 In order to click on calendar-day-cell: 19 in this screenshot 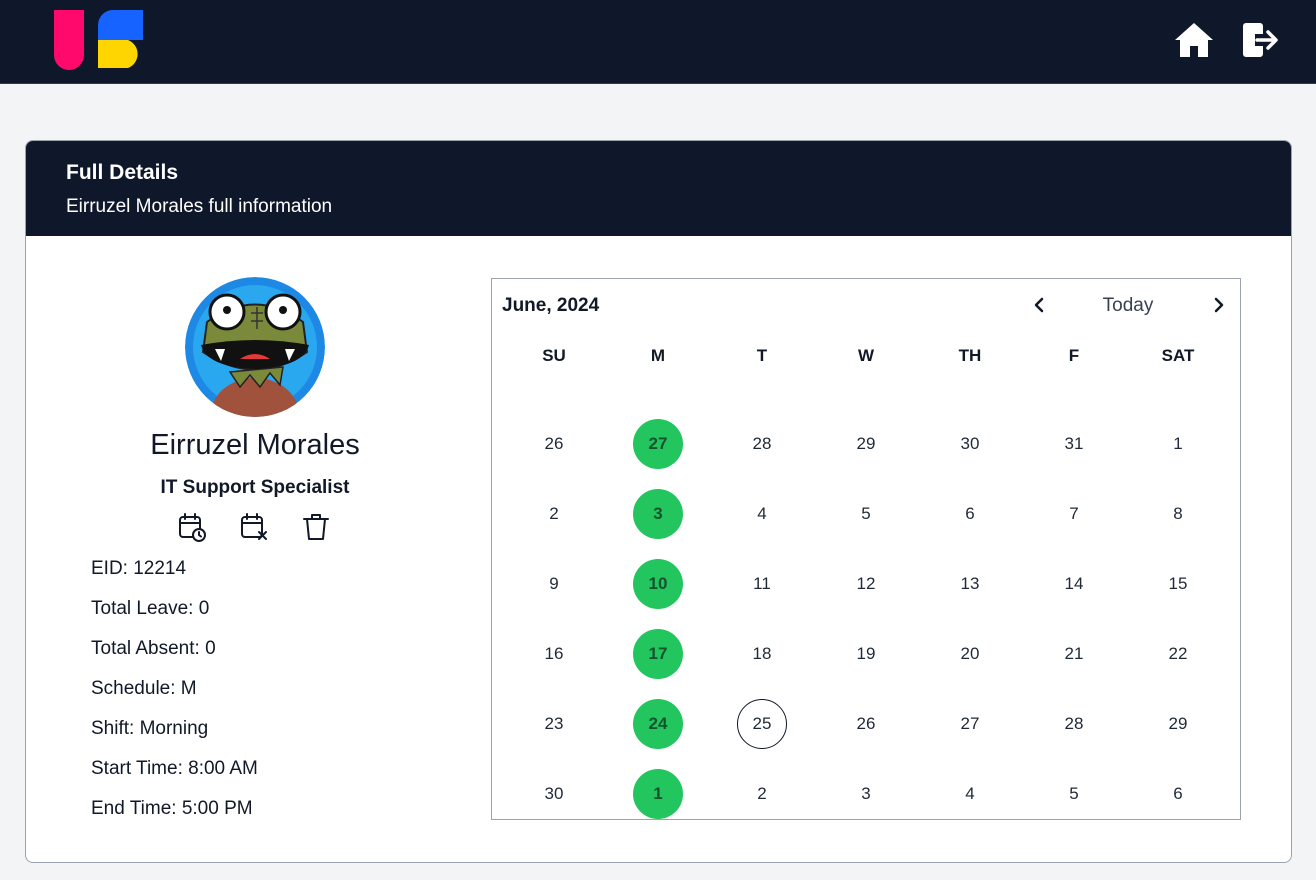, I will do `click(866, 654)`.